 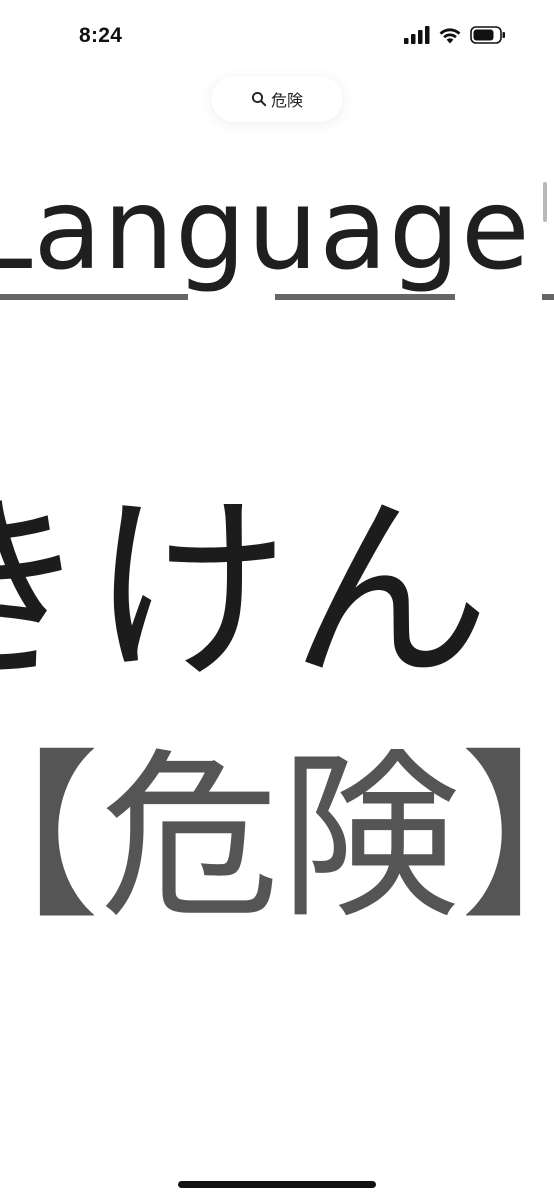 I want to click on status-bar: 8:24, so click(x=277, y=38).